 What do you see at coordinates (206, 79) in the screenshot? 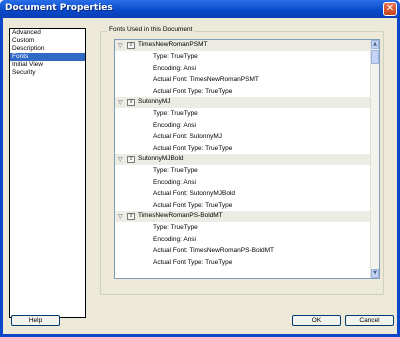
I see `actual-font: Actual Font: TimesNewRomanPSMT` at bounding box center [206, 79].